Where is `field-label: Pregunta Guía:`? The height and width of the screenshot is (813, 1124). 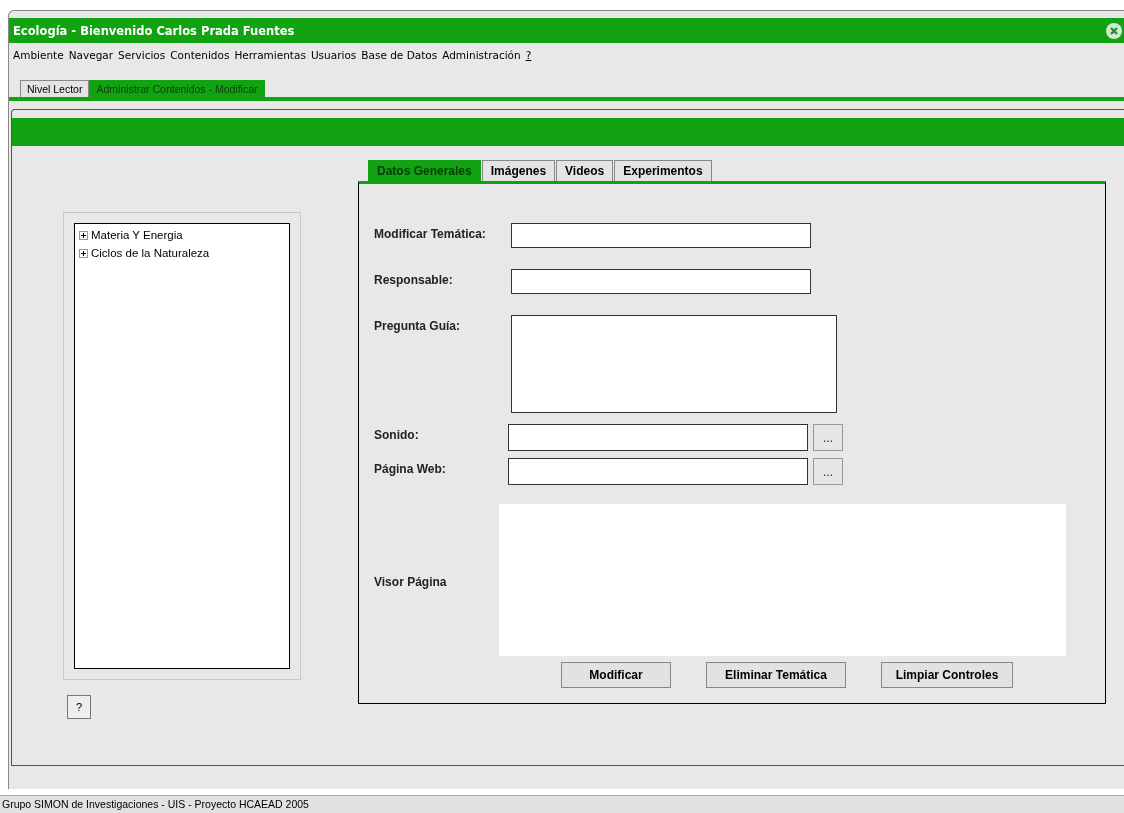 field-label: Pregunta Guía: is located at coordinates (417, 325).